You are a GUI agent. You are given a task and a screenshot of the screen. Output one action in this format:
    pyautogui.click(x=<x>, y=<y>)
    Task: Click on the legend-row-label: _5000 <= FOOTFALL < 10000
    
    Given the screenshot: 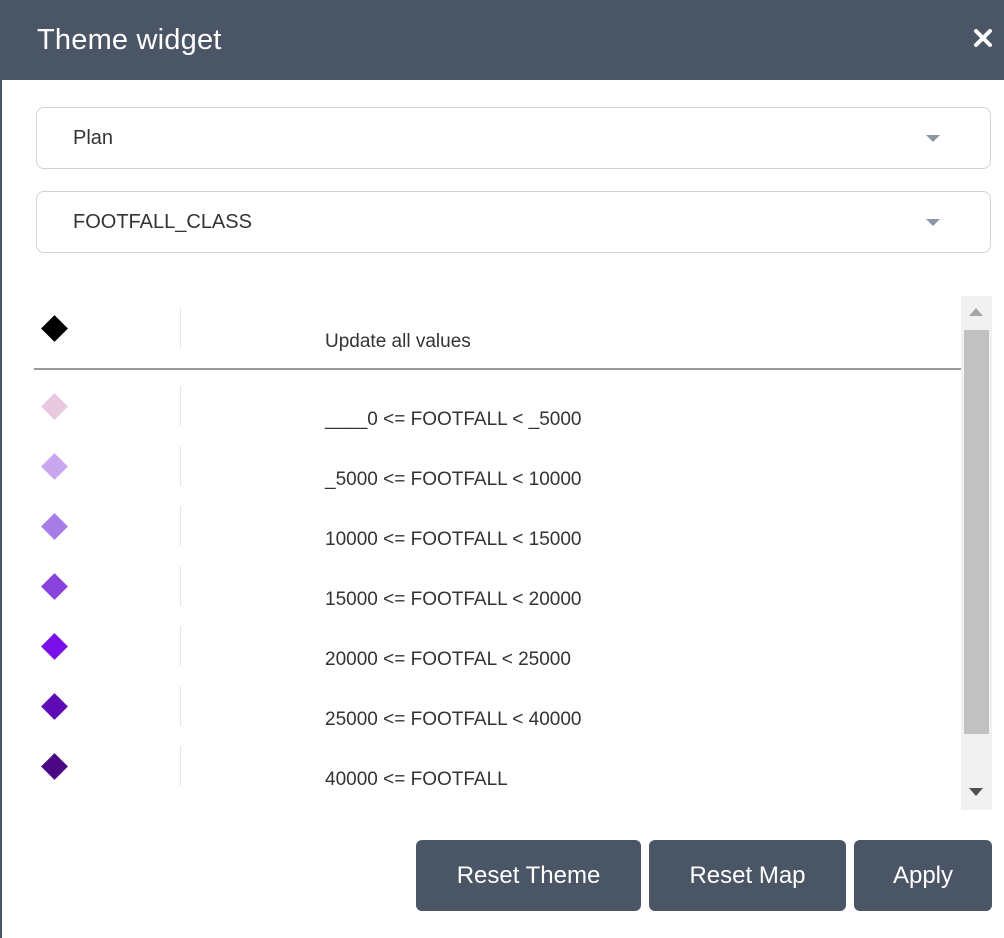 What is the action you would take?
    pyautogui.click(x=453, y=479)
    